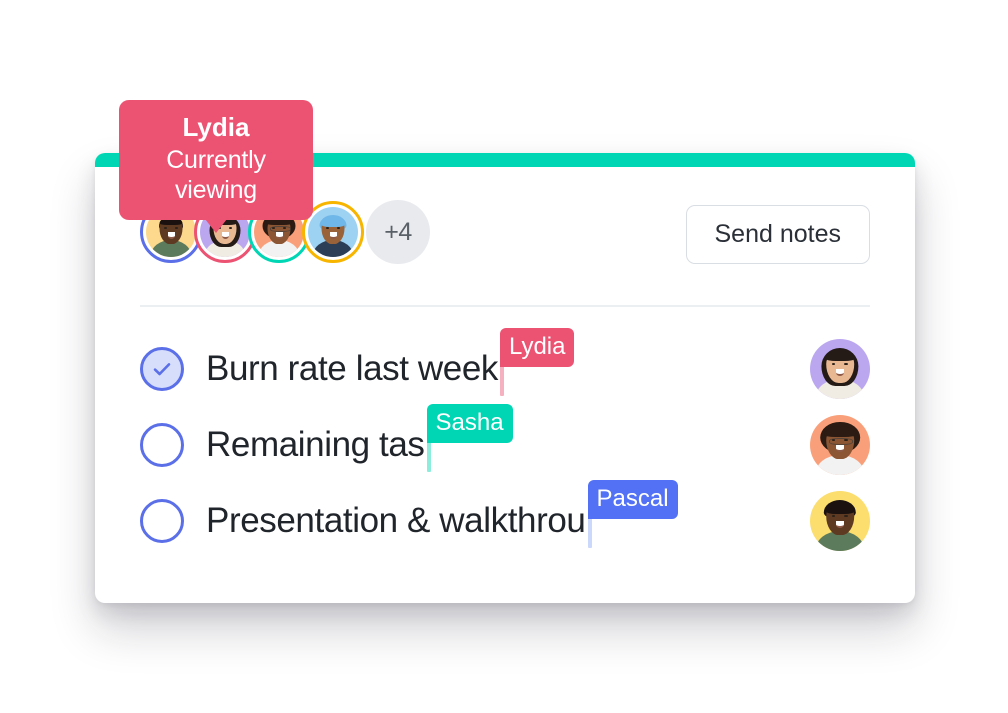  Describe the element at coordinates (632, 499) in the screenshot. I see `cursor-name-label: Pascal` at that location.